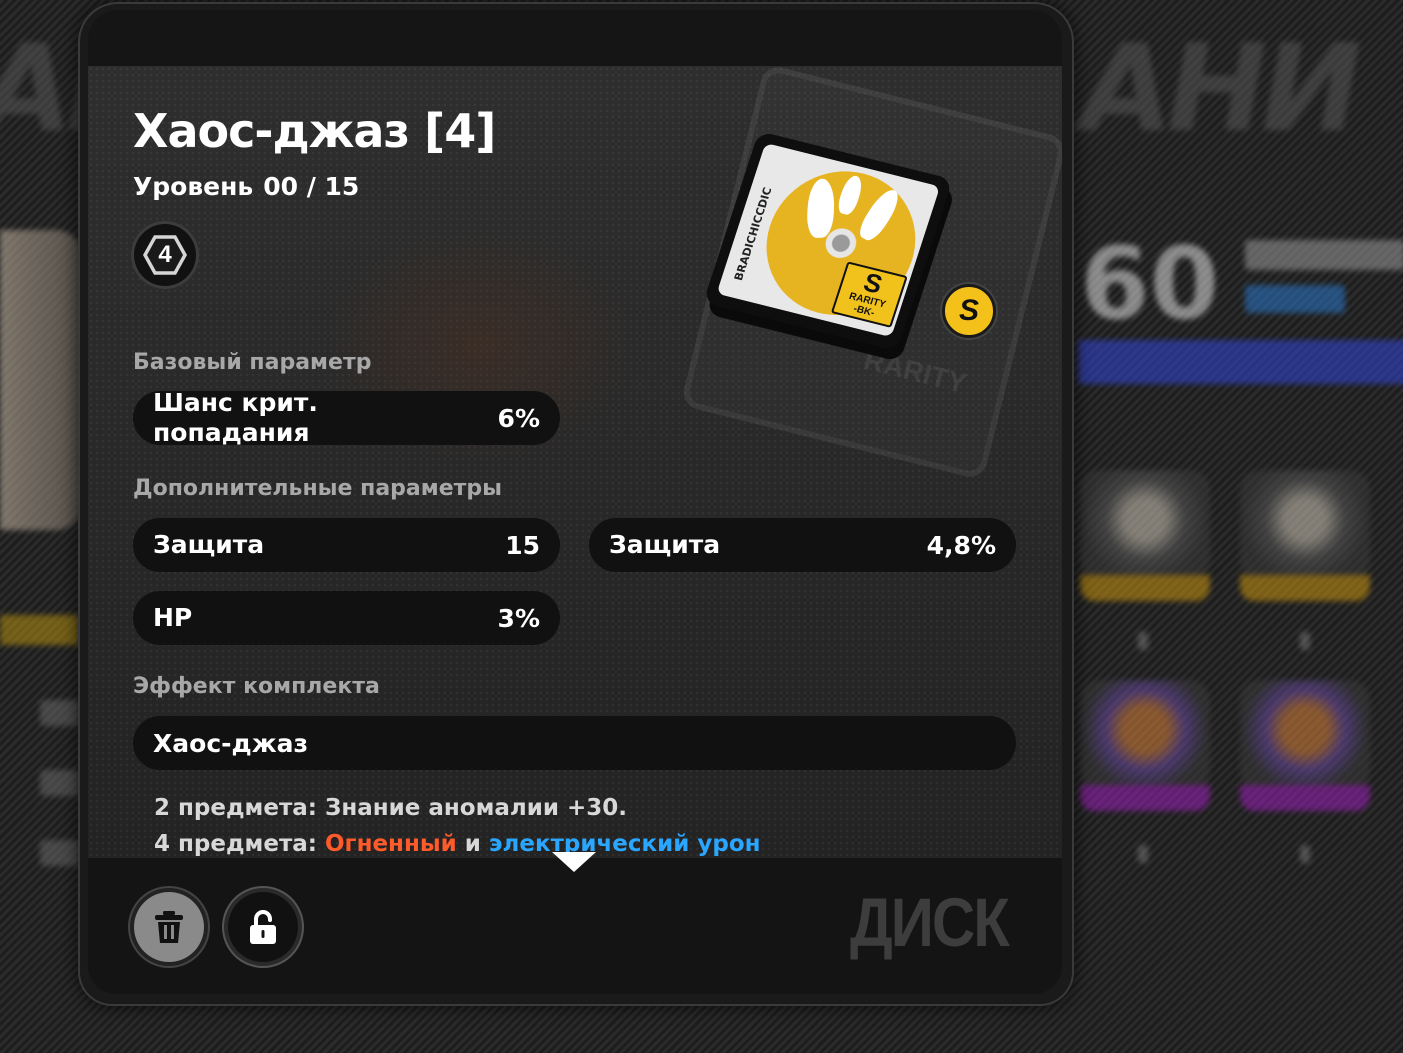 This screenshot has width=1403, height=1053. Describe the element at coordinates (318, 488) in the screenshot. I see `sub-stats-label: Дополнительные параметры` at that location.